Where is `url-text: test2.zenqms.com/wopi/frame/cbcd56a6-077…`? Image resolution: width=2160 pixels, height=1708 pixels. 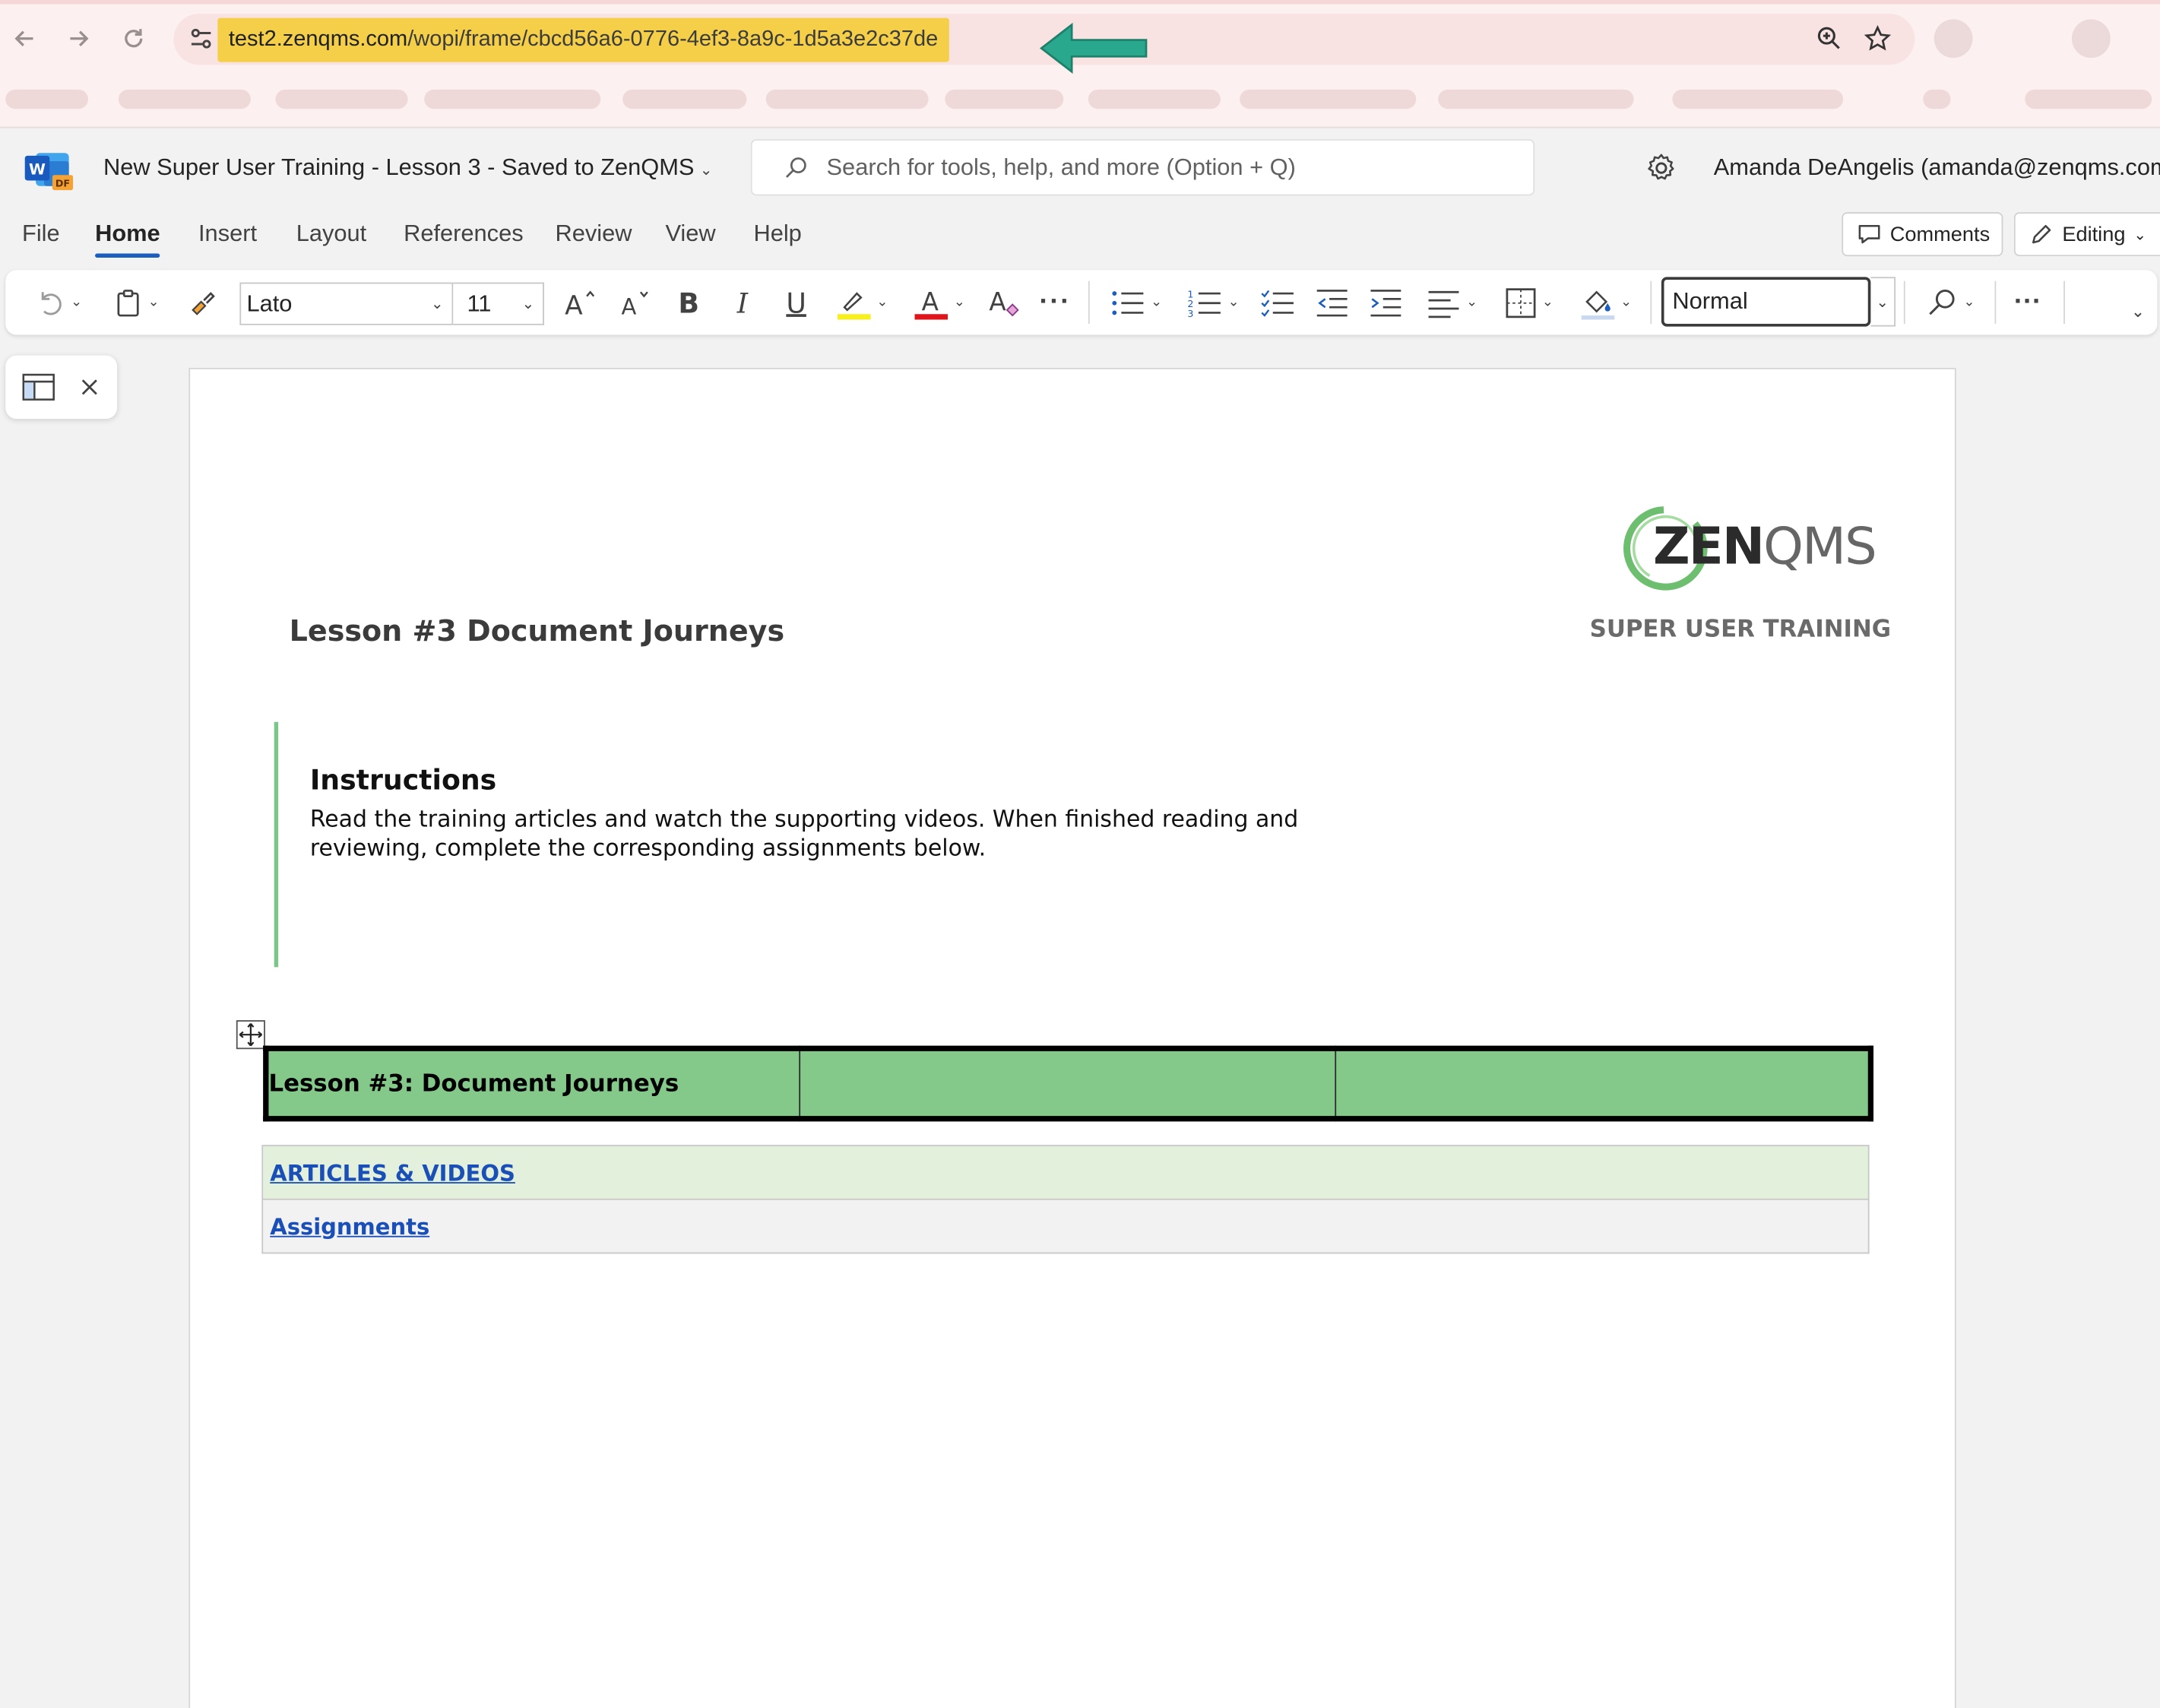
url-text: test2.zenqms.com/wopi/frame/cbcd56a6-077… is located at coordinates (583, 39).